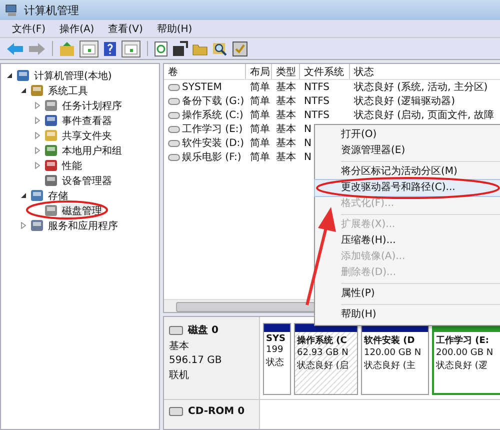  Describe the element at coordinates (216, 411) in the screenshot. I see `disk-name: CD-ROM 0` at that location.